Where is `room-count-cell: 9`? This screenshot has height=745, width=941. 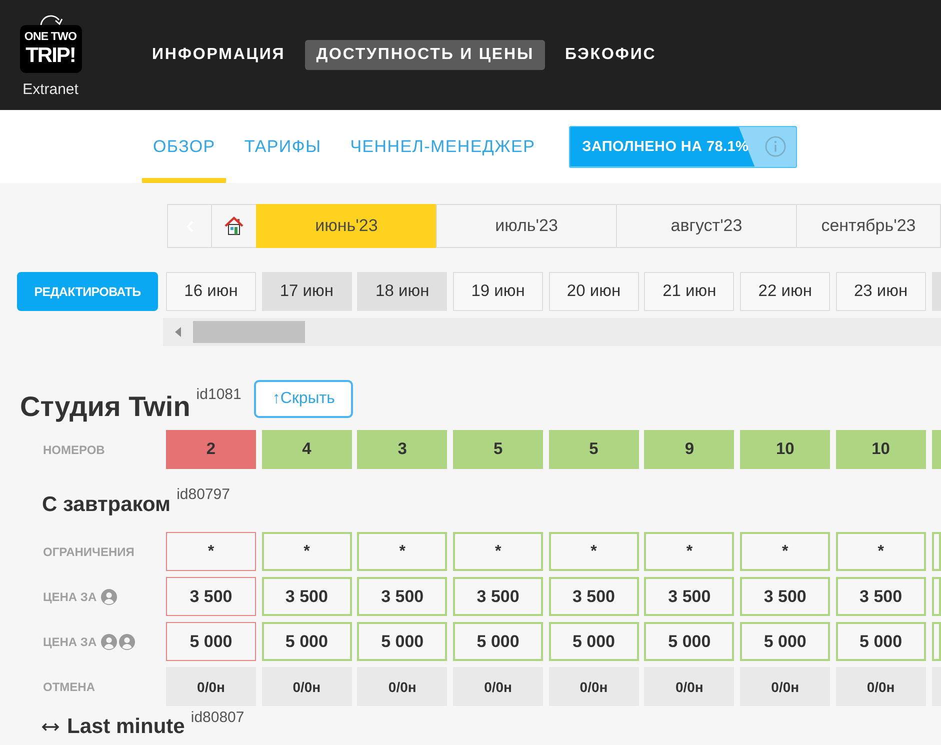 room-count-cell: 9 is located at coordinates (689, 449).